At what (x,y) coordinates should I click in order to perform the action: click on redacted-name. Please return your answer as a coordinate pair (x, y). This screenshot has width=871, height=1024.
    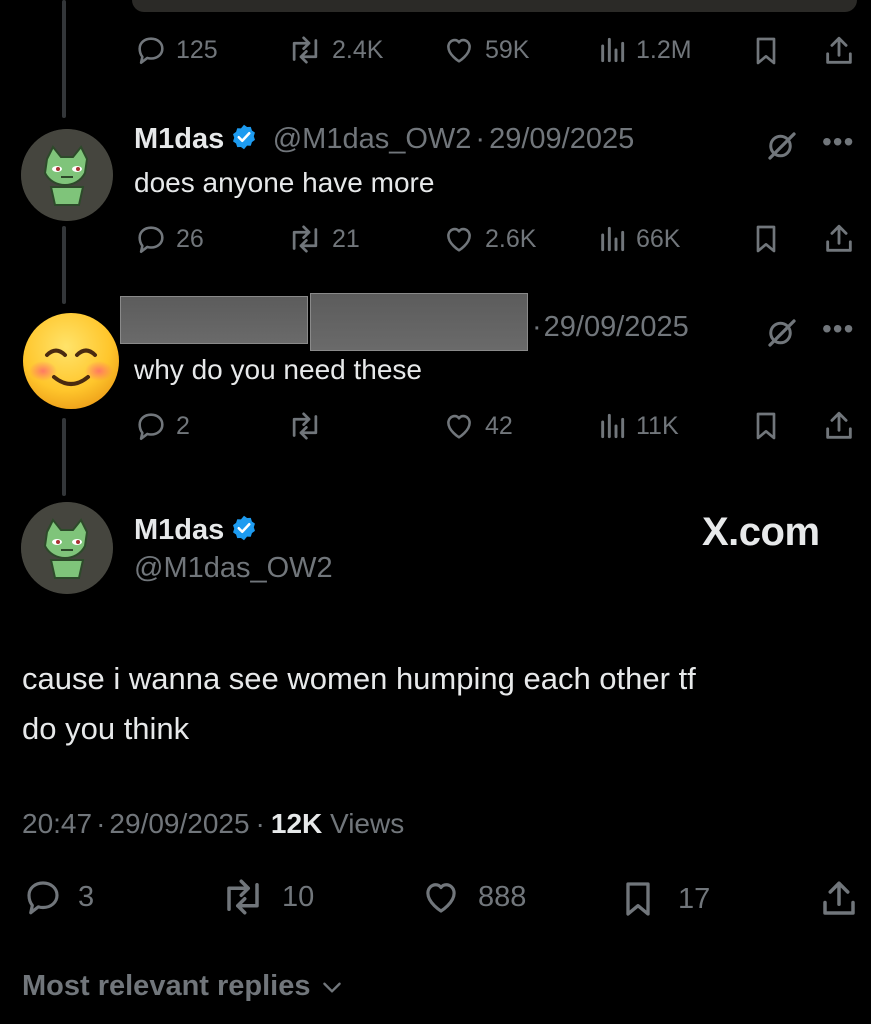
    Looking at the image, I should click on (214, 320).